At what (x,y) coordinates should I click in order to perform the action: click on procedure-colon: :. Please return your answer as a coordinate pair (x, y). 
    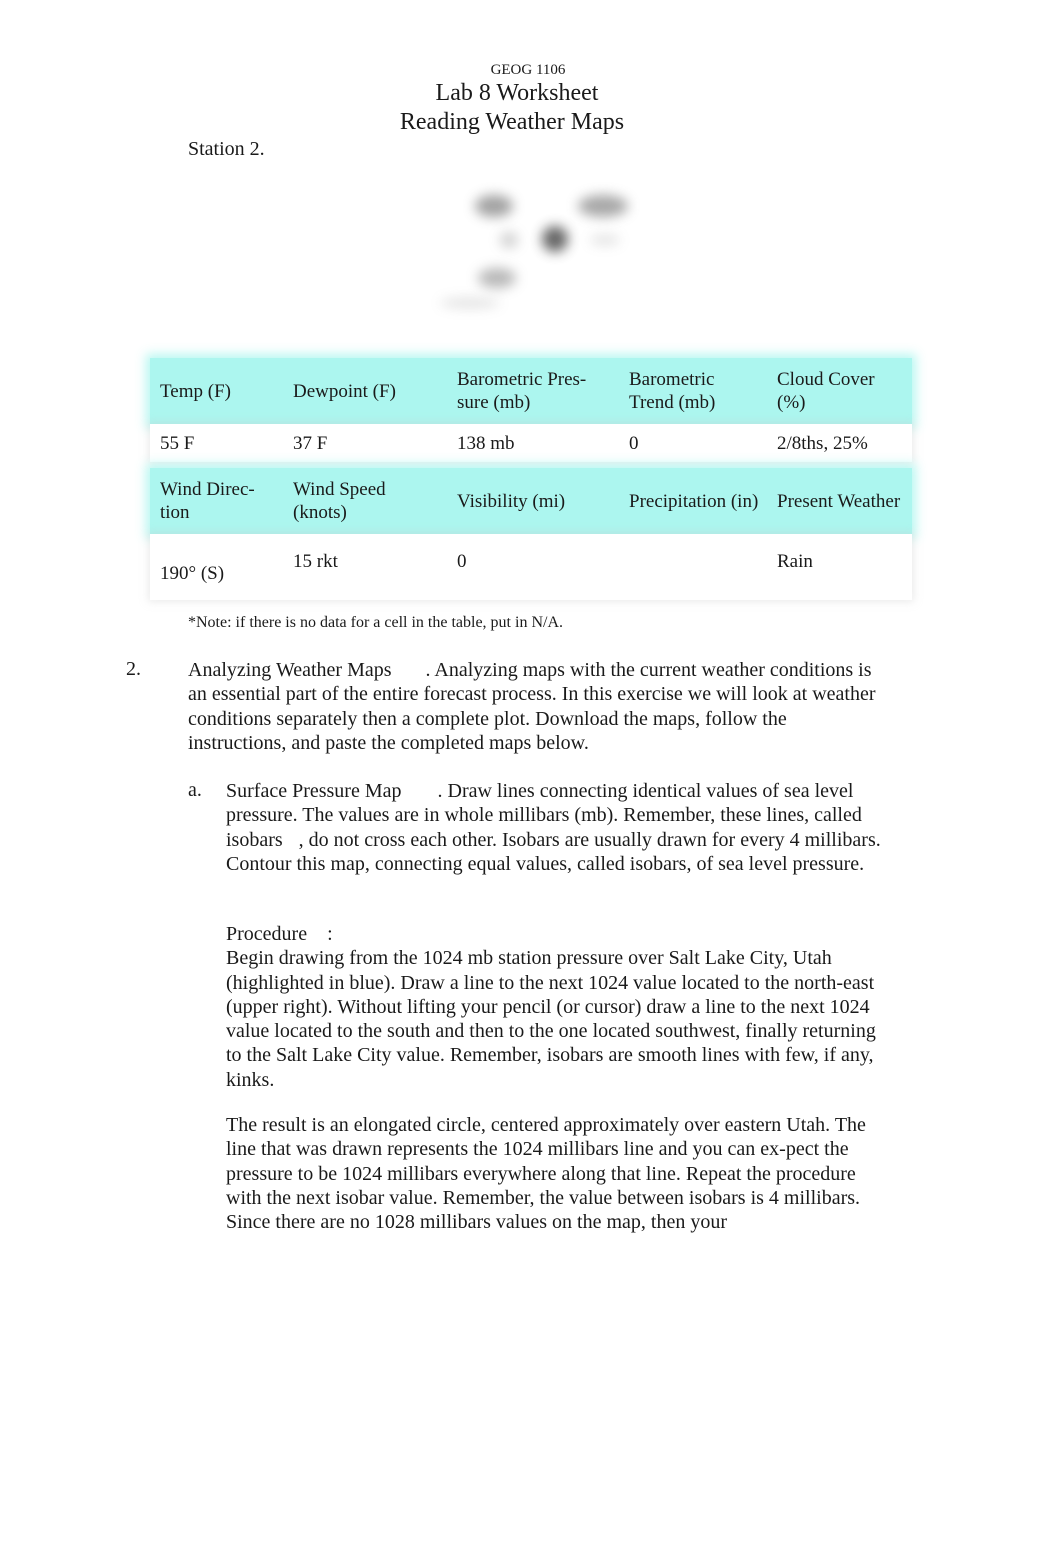
    Looking at the image, I should click on (330, 934).